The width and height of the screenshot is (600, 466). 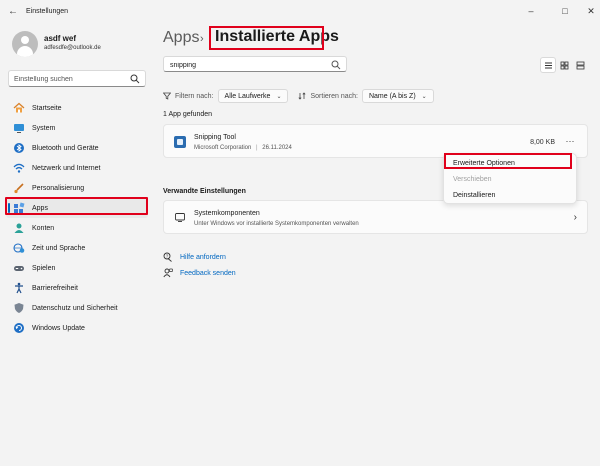 I want to click on breadcrumb-root: Apps, so click(x=181, y=38).